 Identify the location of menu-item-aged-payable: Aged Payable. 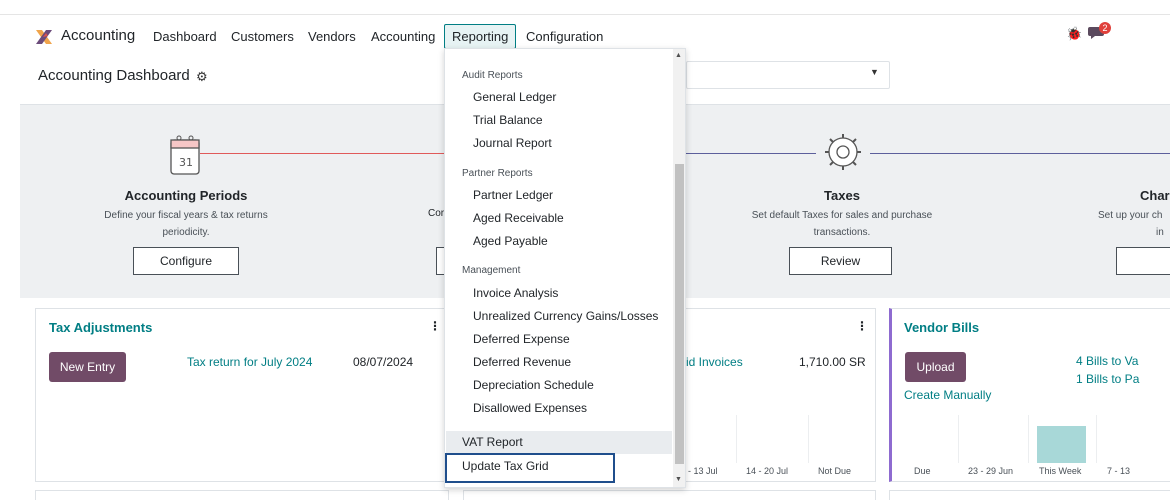
(510, 241).